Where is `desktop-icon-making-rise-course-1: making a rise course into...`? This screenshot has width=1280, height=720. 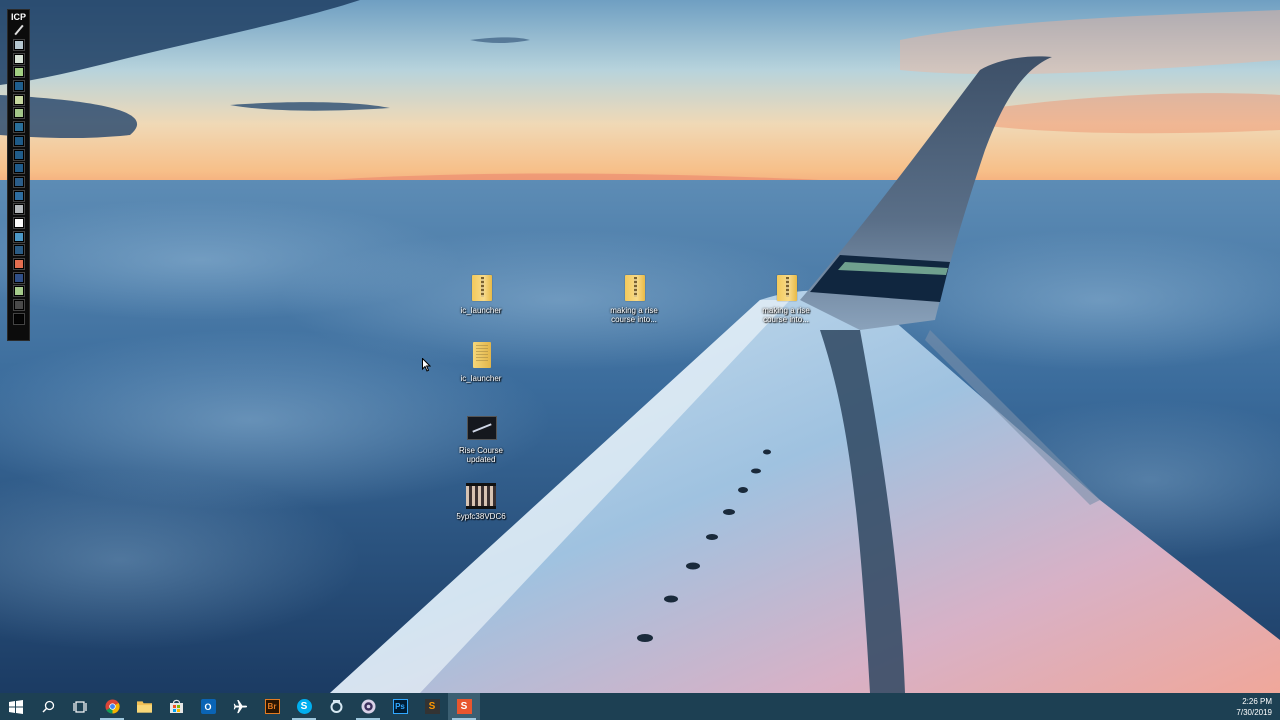 desktop-icon-making-rise-course-1: making a rise course into... is located at coordinates (634, 298).